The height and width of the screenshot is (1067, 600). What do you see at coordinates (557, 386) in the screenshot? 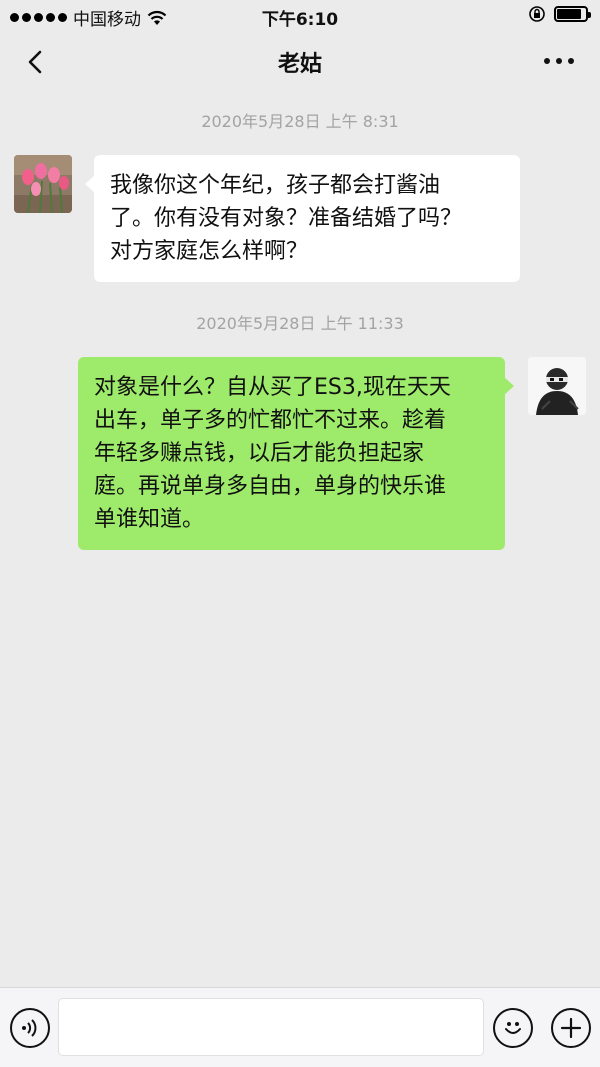
I see `my-avatar` at bounding box center [557, 386].